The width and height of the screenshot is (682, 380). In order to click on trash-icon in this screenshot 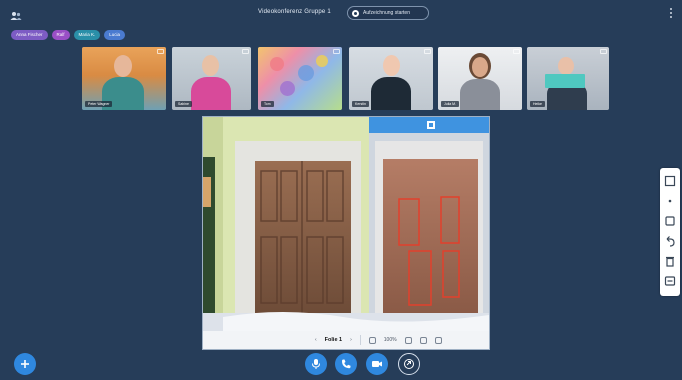, I will do `click(670, 260)`.